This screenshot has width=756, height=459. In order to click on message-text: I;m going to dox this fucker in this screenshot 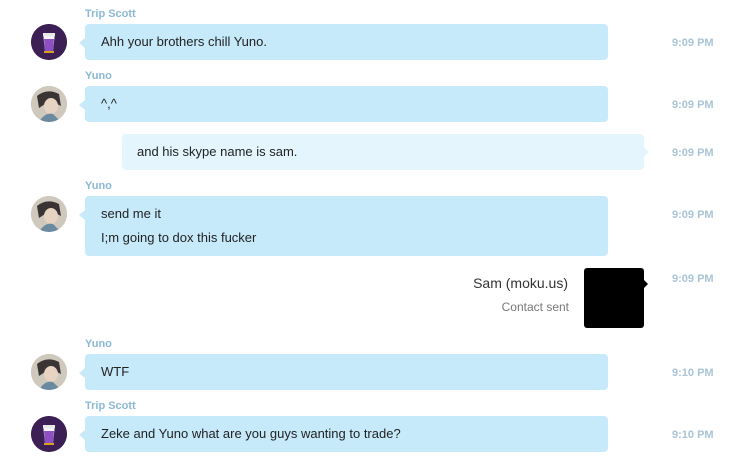, I will do `click(179, 237)`.